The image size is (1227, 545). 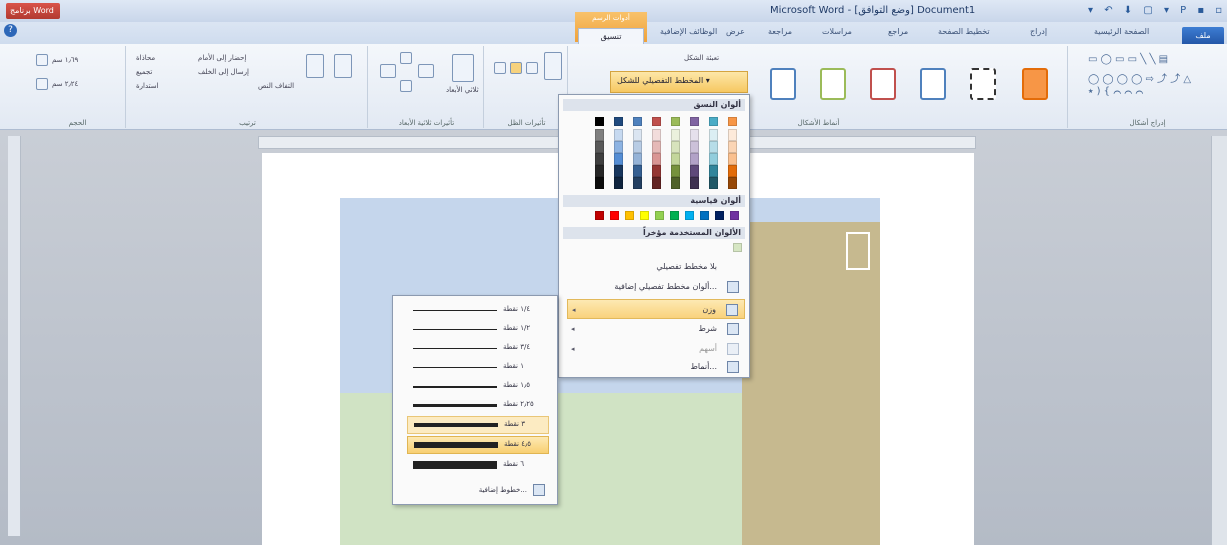 I want to click on shapes-gallery-row3: ⭑ ) { ⌒ ⌒ ⌒, so click(x=1115, y=91).